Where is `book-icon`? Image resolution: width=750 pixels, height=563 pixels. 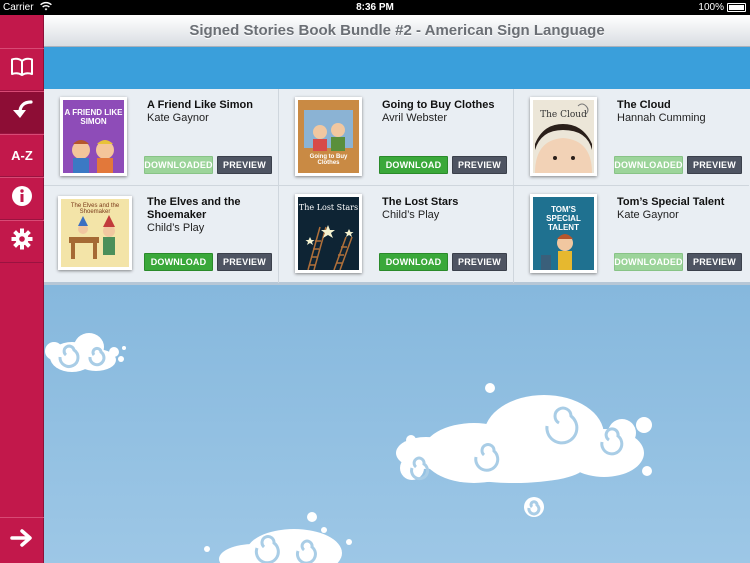 book-icon is located at coordinates (22, 69).